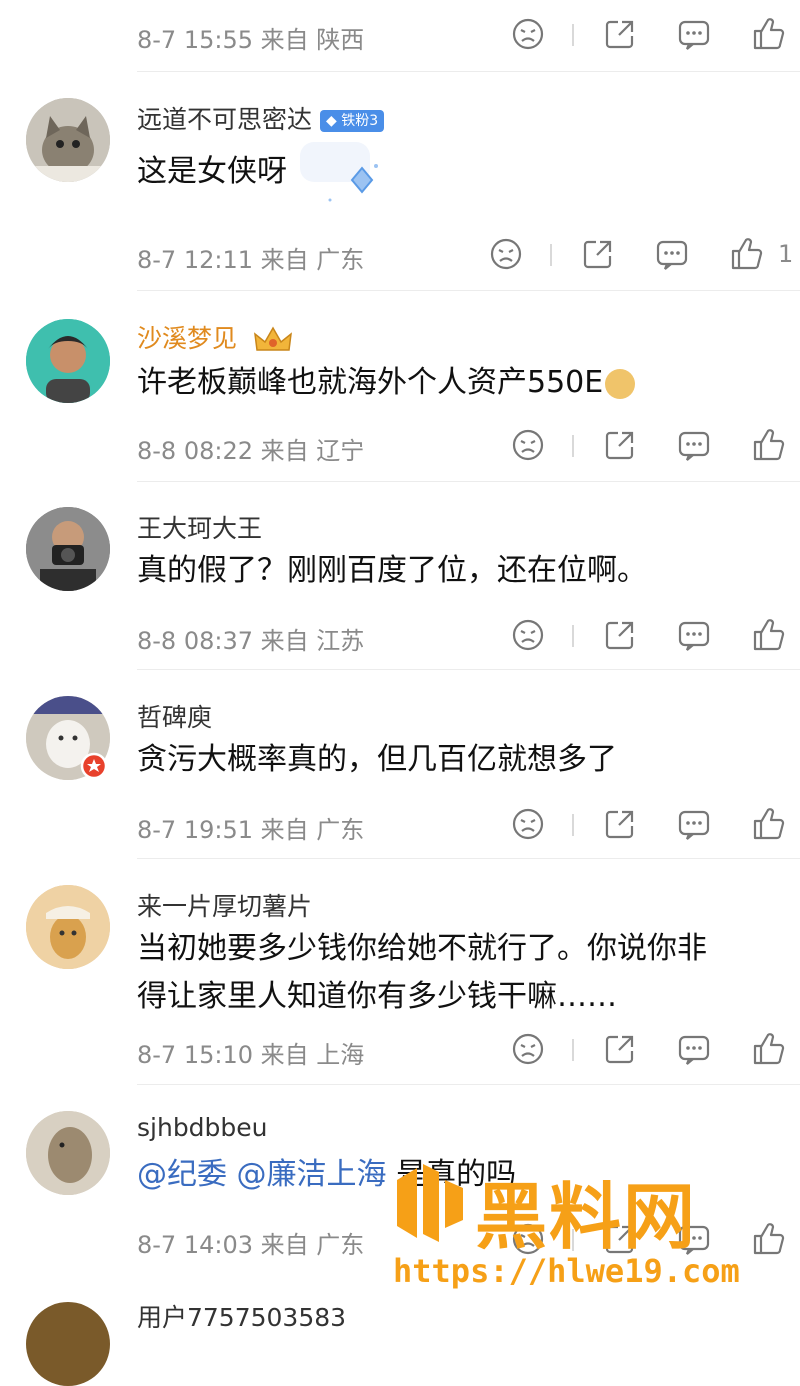 This screenshot has height=1386, width=800. Describe the element at coordinates (224, 905) in the screenshot. I see `username: 来一片厚切薯片` at that location.